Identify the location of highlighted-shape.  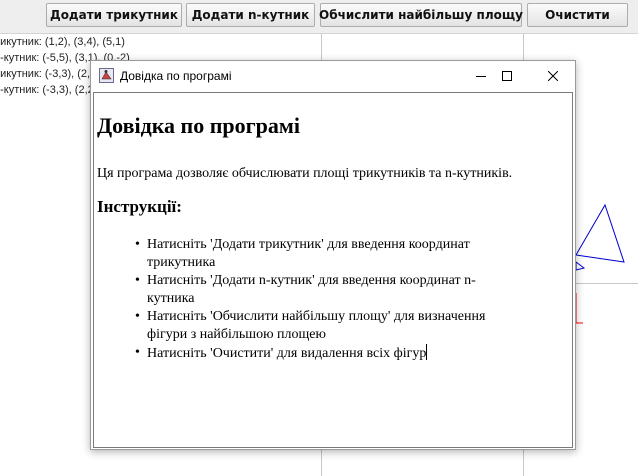
(579, 308).